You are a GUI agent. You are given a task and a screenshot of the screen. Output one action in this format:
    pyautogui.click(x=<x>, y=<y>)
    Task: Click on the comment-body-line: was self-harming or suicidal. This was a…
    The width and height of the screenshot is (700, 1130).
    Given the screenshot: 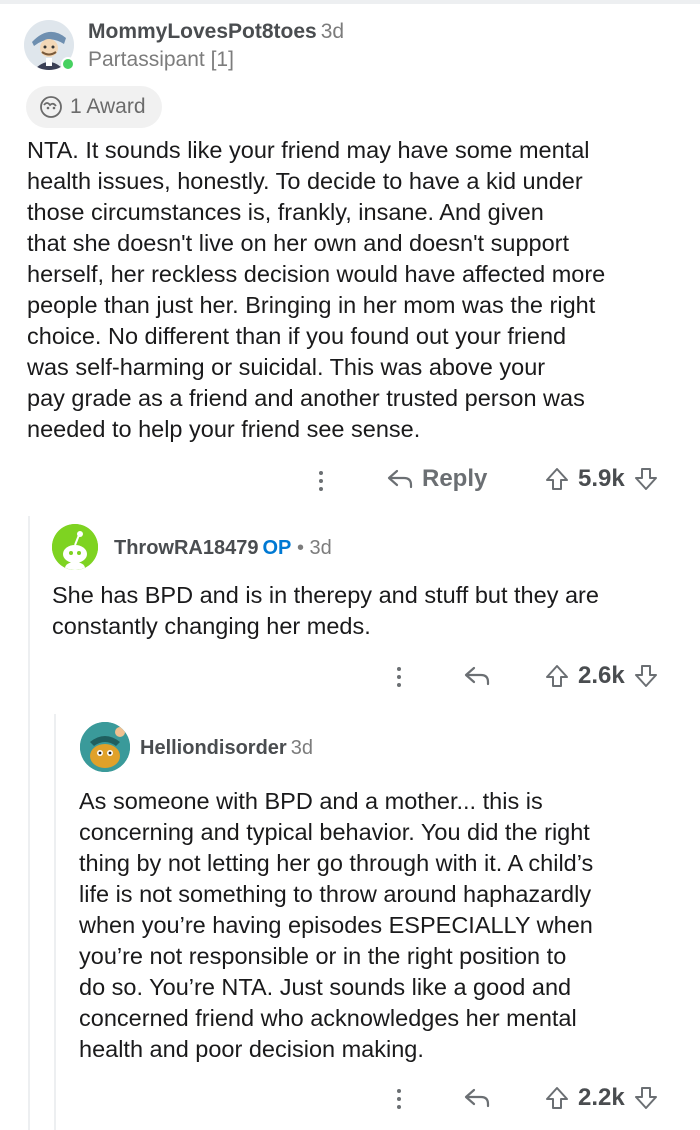 What is the action you would take?
    pyautogui.click(x=286, y=367)
    